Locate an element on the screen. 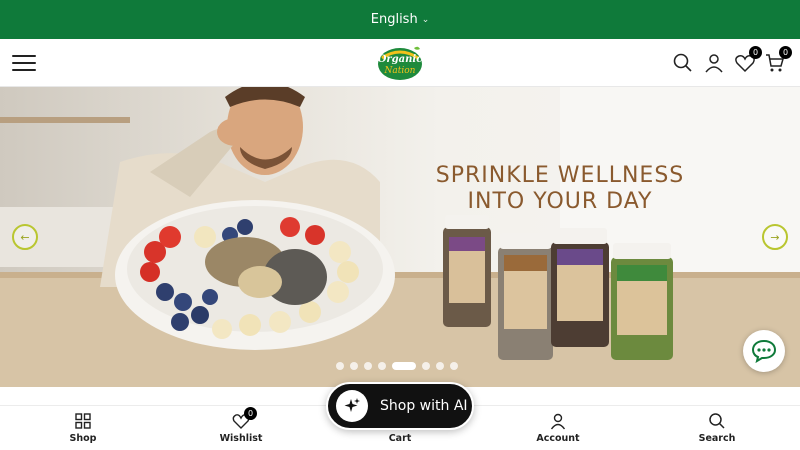 The width and height of the screenshot is (800, 450). nav-cart-label: Cart is located at coordinates (400, 438).